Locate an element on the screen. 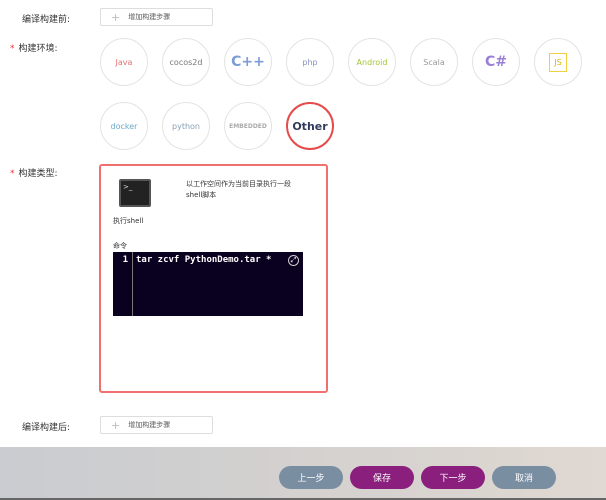 The height and width of the screenshot is (500, 606). js-icon: JS is located at coordinates (558, 62).